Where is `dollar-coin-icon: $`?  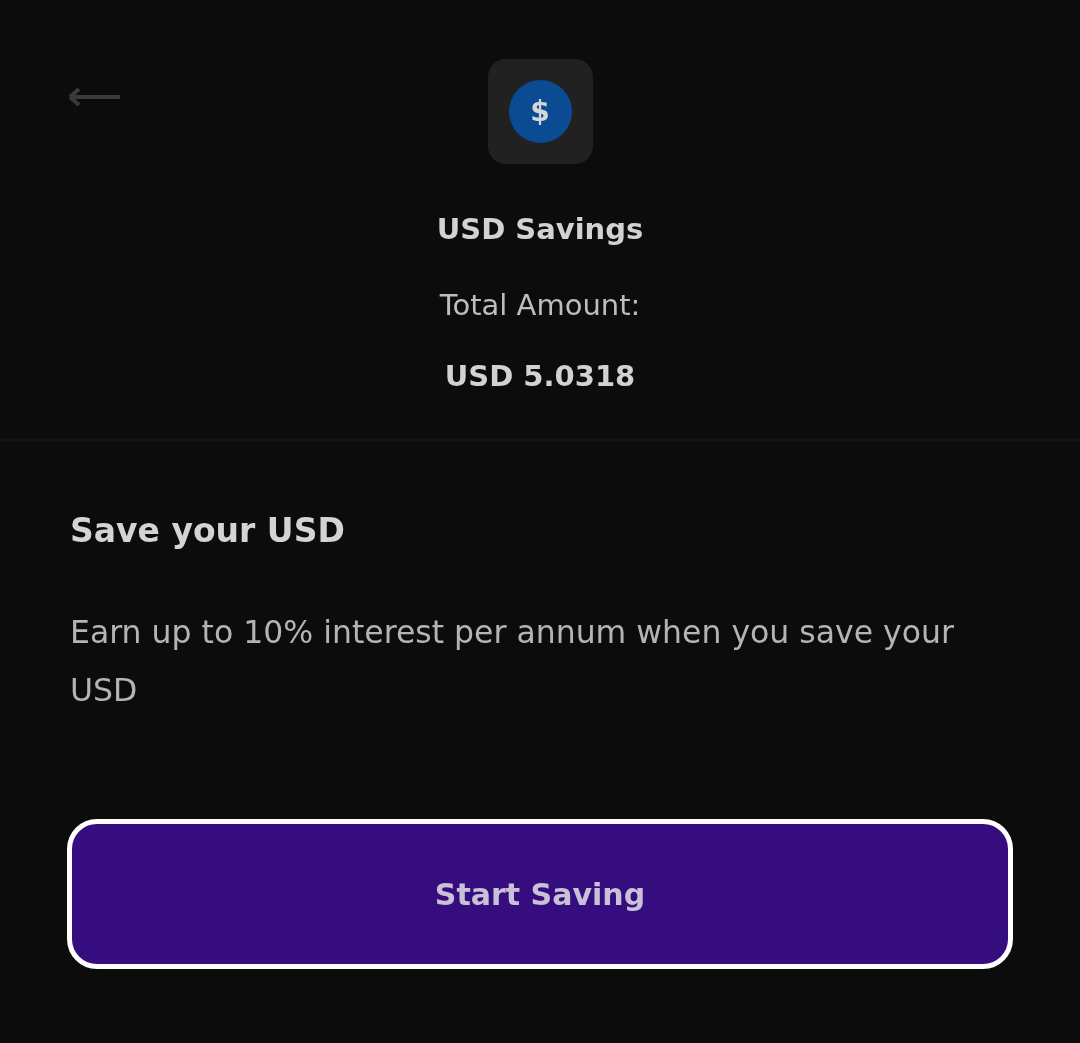
dollar-coin-icon: $ is located at coordinates (540, 111).